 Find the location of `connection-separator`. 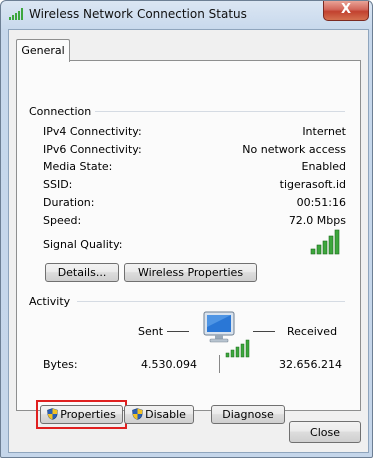

connection-separator is located at coordinates (216, 111).